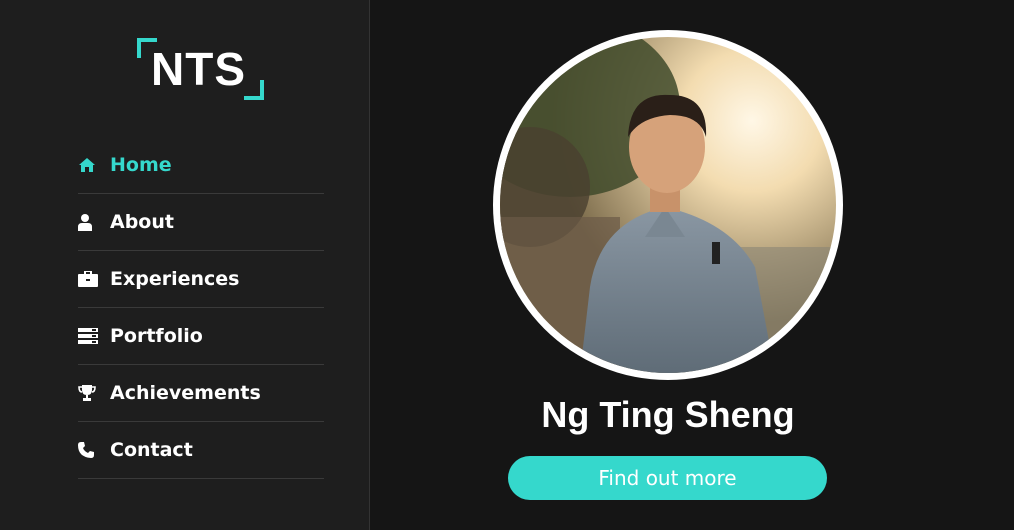  What do you see at coordinates (90, 222) in the screenshot?
I see `user-icon` at bounding box center [90, 222].